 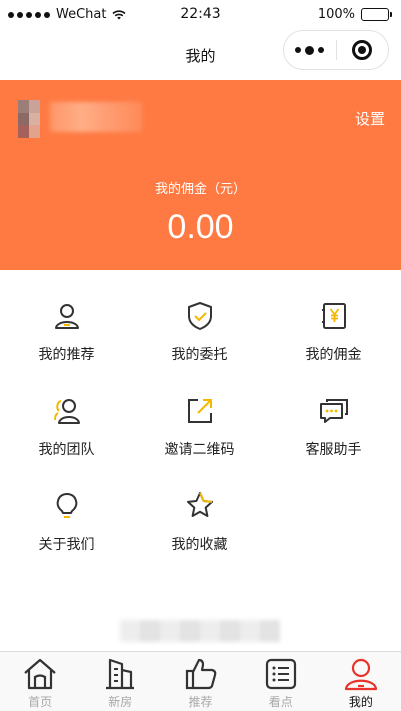 I want to click on menu-item-my-entrustments: 我的委托, so click(x=199, y=337).